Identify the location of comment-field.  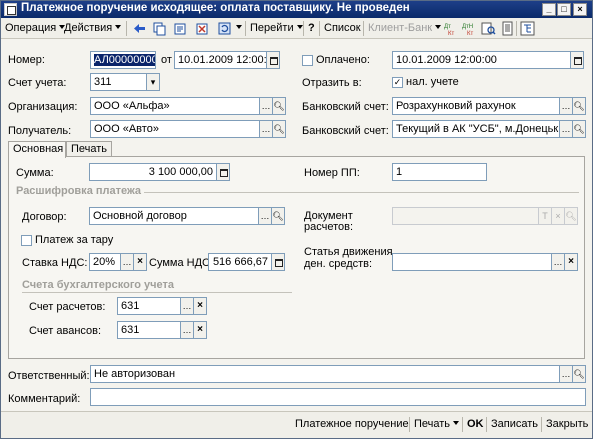
(338, 397).